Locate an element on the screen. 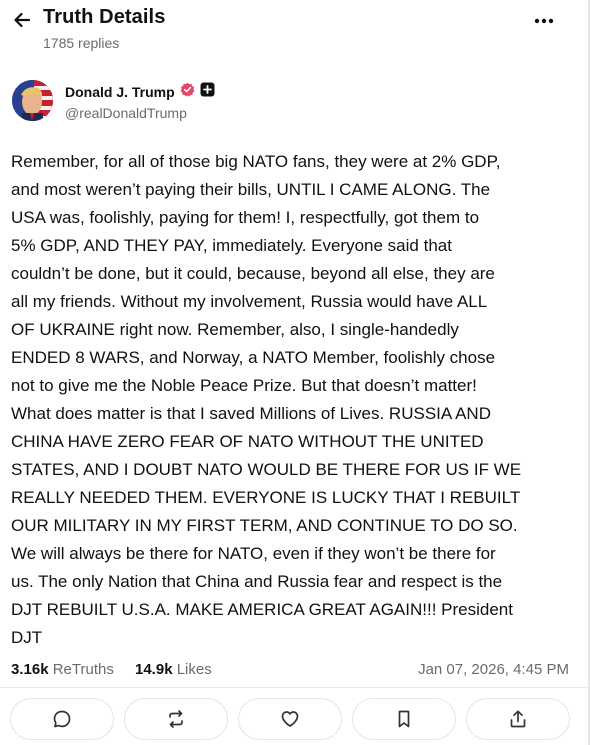 This screenshot has height=745, width=590. more-options-button is located at coordinates (544, 21).